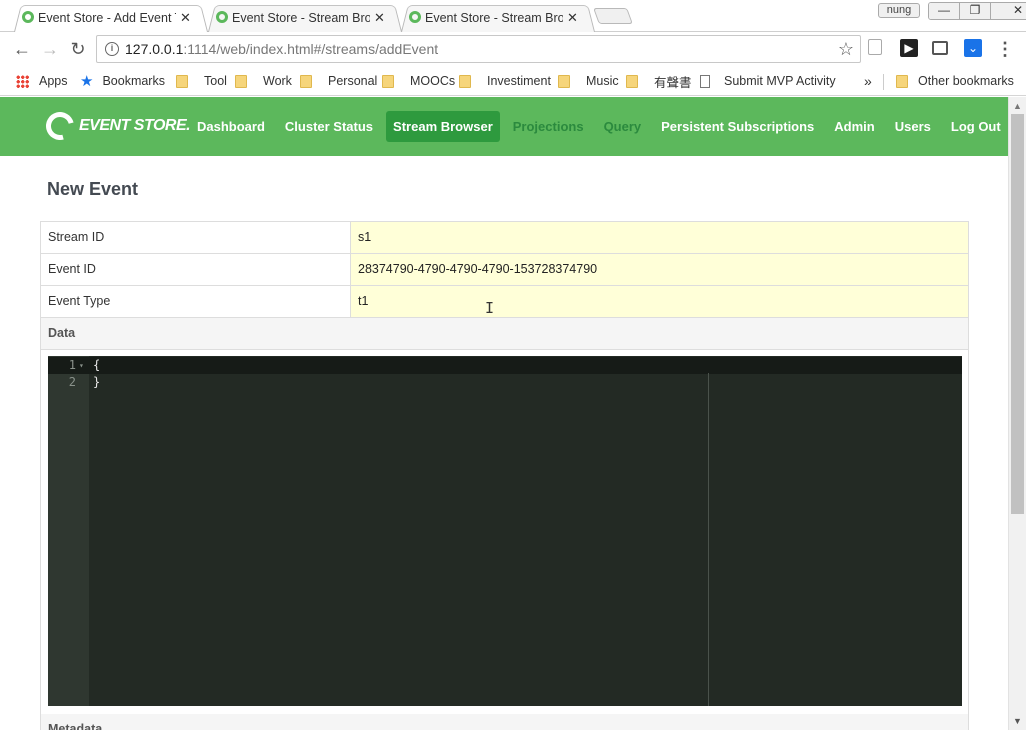  Describe the element at coordinates (705, 81) in the screenshot. I see `page-icon` at that location.